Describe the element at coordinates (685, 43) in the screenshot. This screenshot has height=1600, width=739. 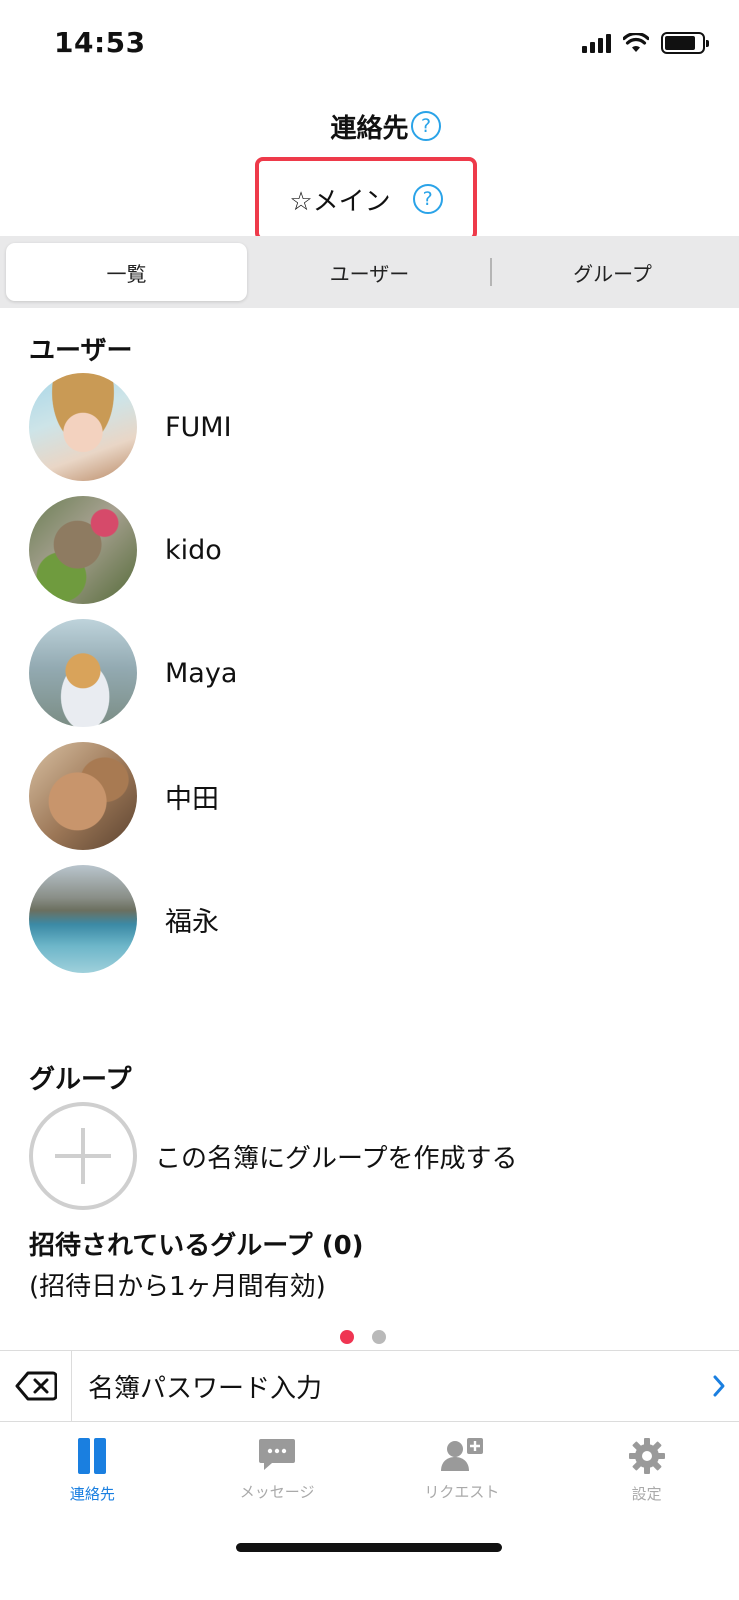
I see `battery-icon` at that location.